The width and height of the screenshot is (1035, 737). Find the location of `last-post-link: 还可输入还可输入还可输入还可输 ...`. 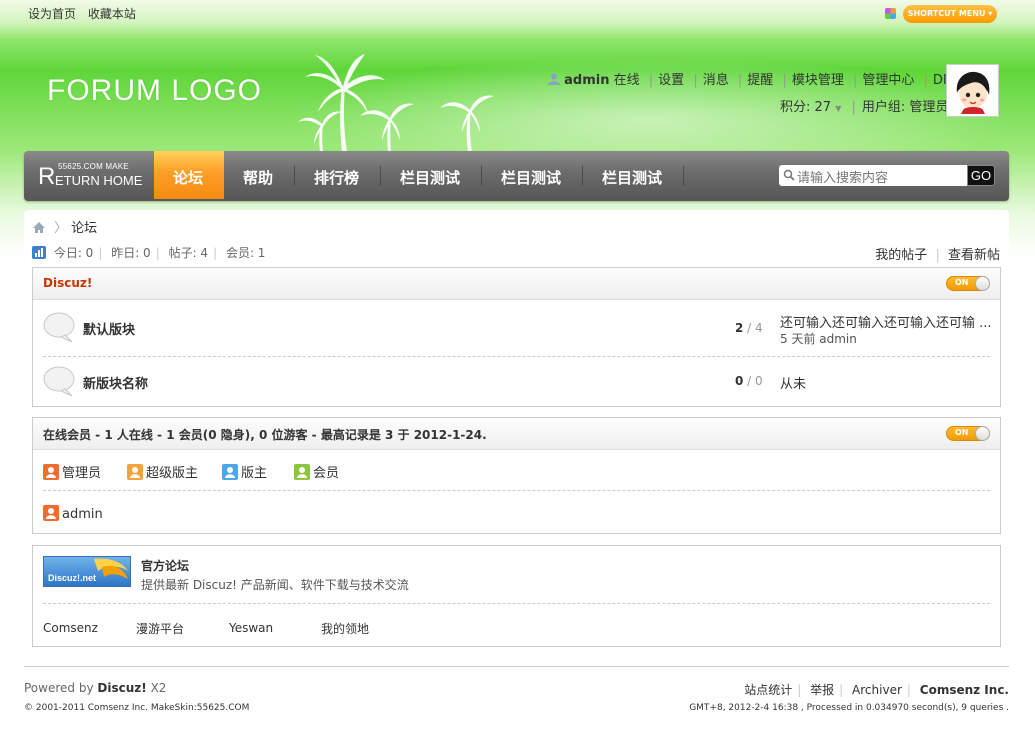

last-post-link: 还可输入还可输入还可输入还可输 ... is located at coordinates (886, 321).